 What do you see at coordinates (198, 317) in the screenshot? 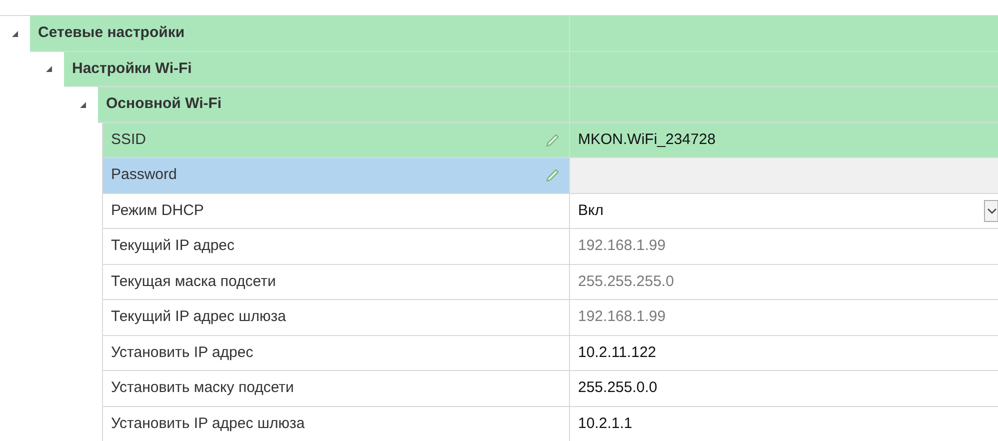
I see `property-name: Текущий IP адрес шлюза` at bounding box center [198, 317].